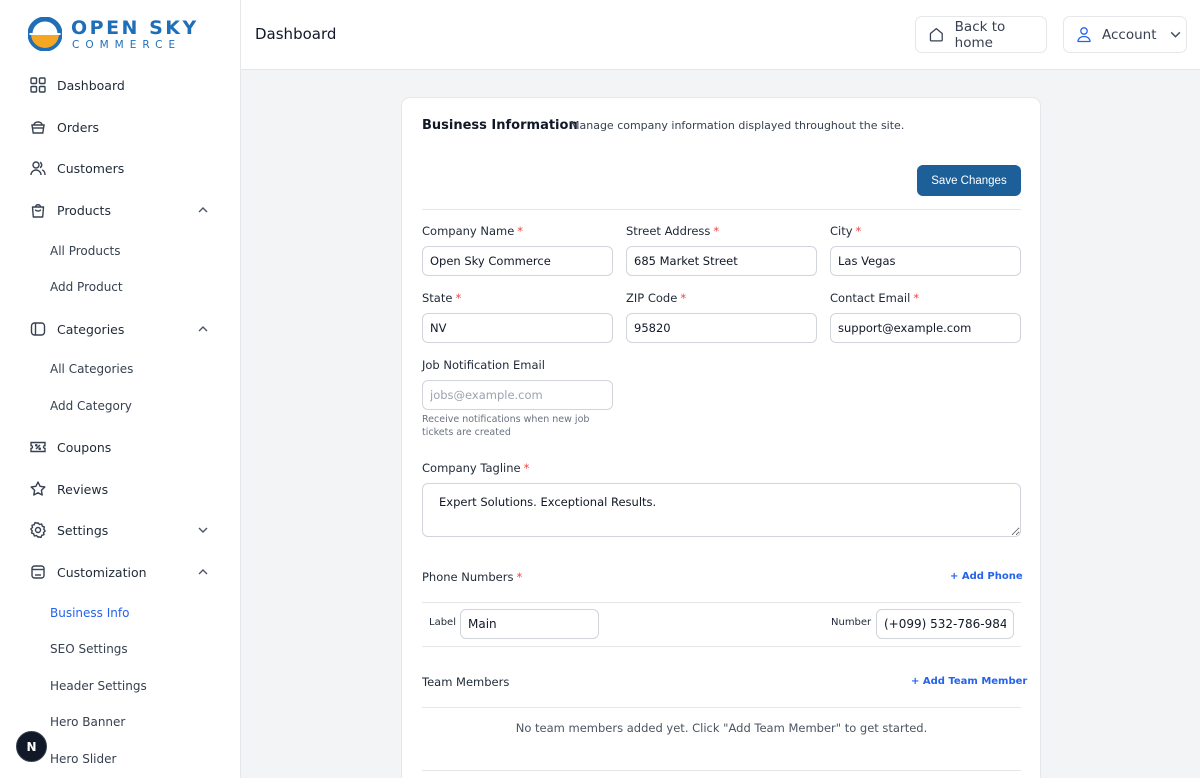 The image size is (1200, 778). Describe the element at coordinates (86, 287) in the screenshot. I see `sidebar-subitem-add-product: Add Product` at that location.